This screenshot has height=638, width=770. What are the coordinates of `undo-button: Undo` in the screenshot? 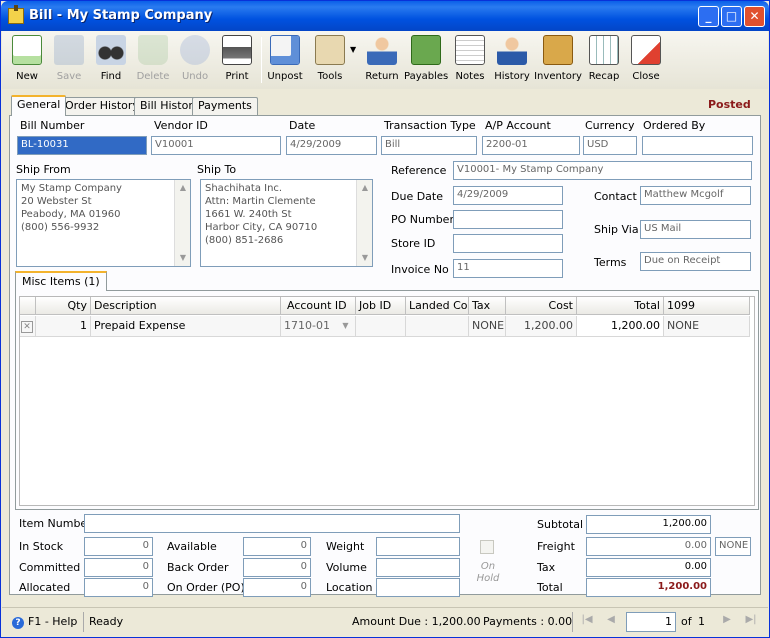 It's located at (195, 61).